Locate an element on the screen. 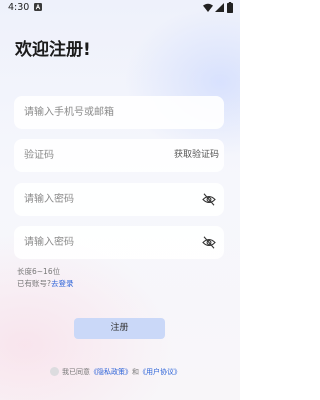 This screenshot has width=320, height=400. password-input is located at coordinates (94, 199).